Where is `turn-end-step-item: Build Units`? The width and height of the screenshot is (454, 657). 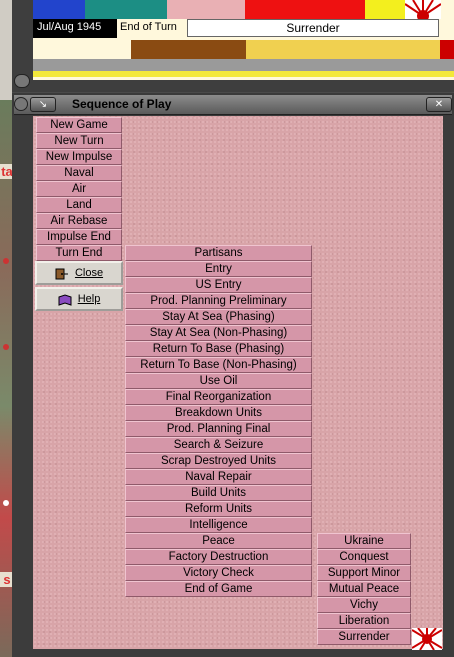 turn-end-step-item: Build Units is located at coordinates (218, 493).